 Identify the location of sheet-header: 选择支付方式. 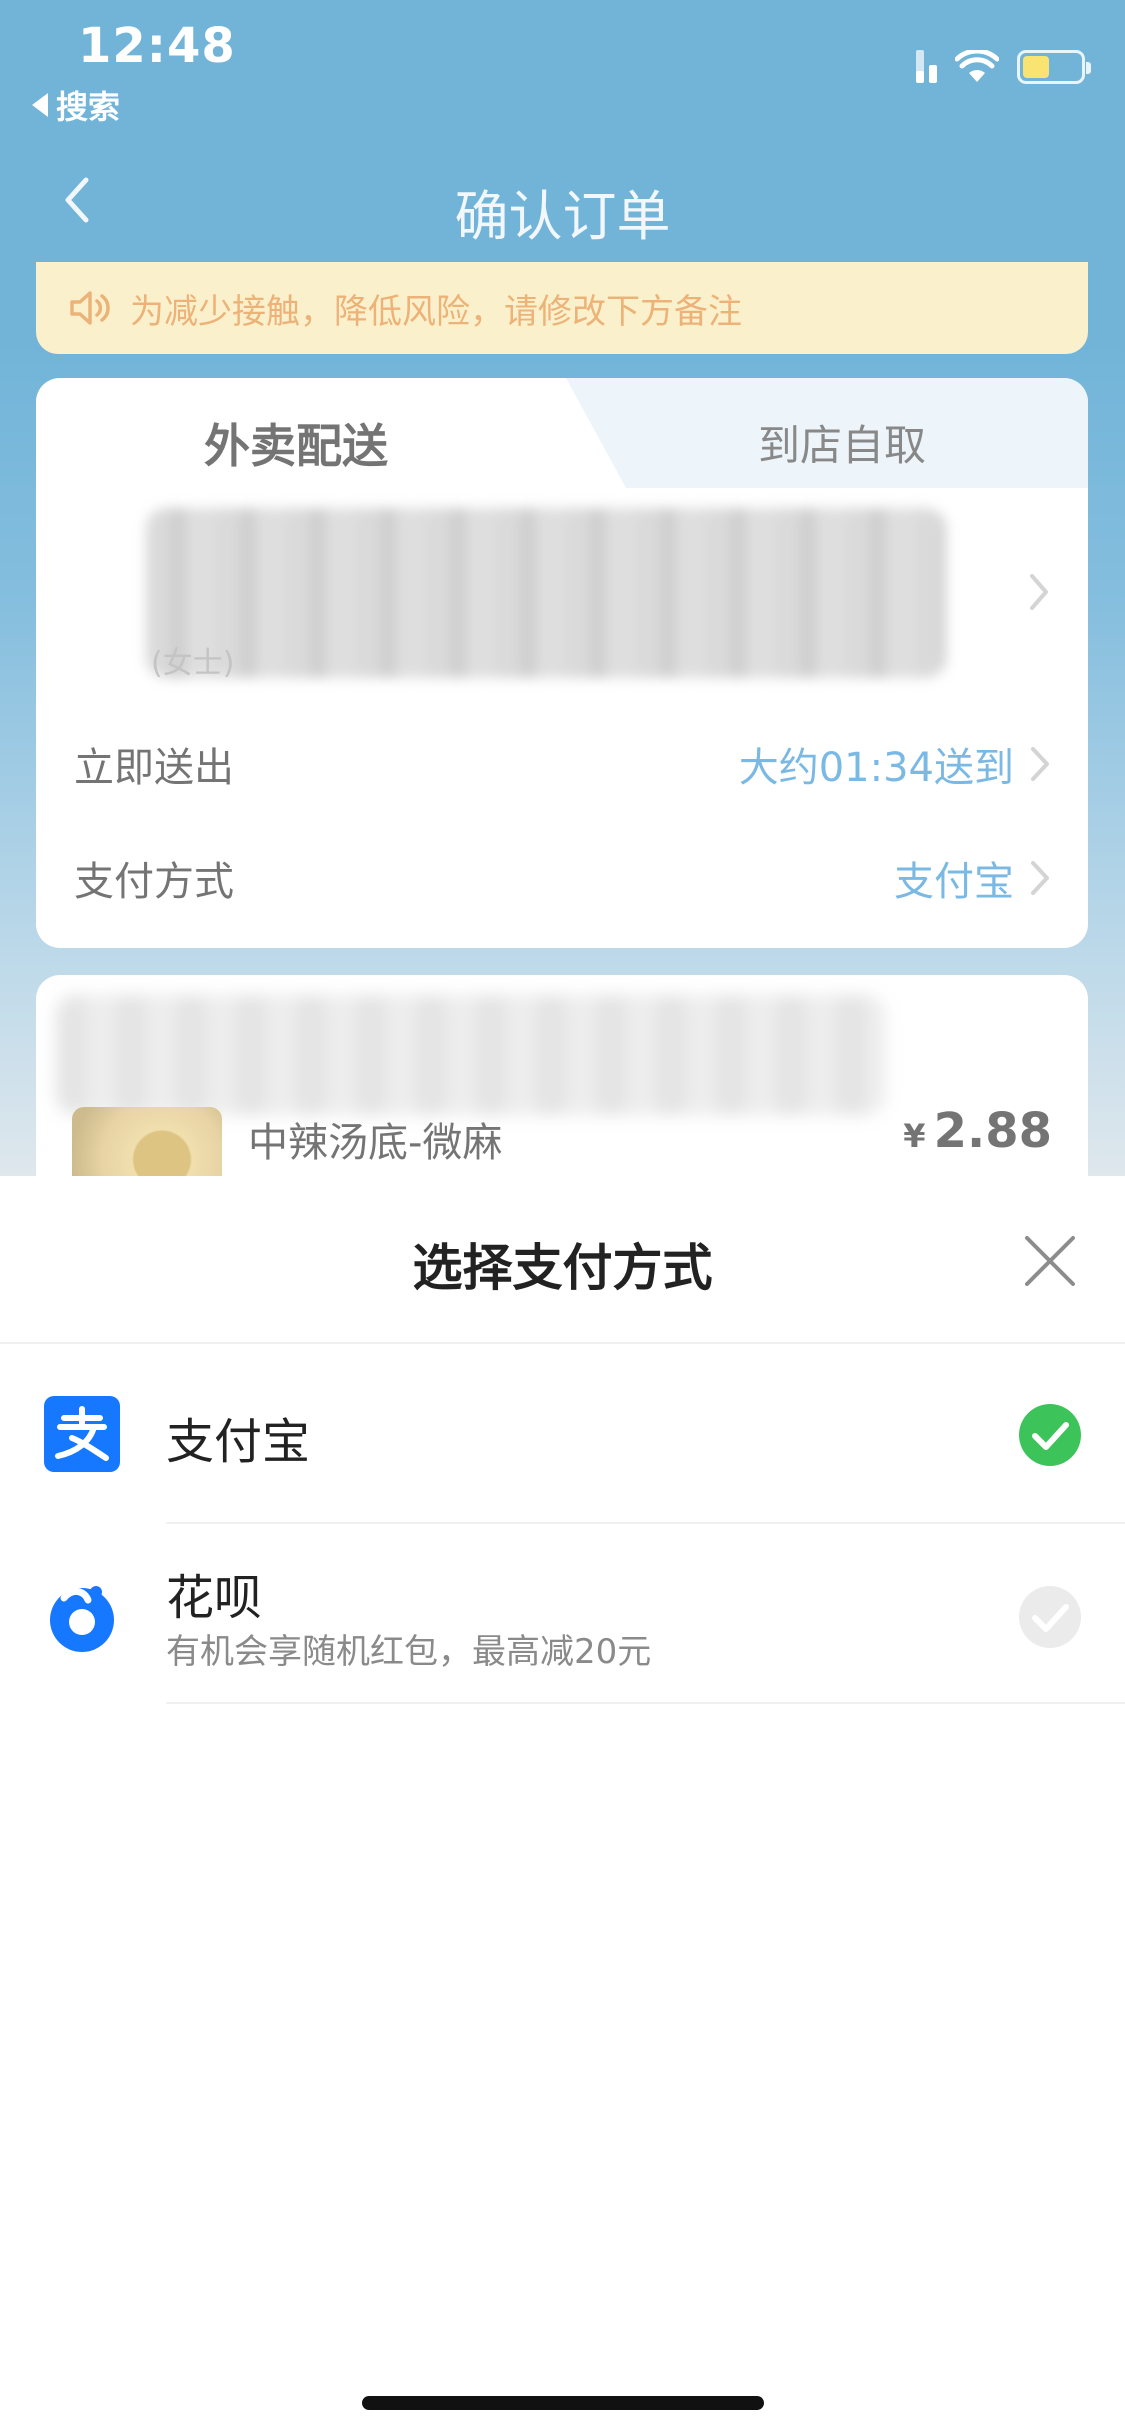
(562, 1260).